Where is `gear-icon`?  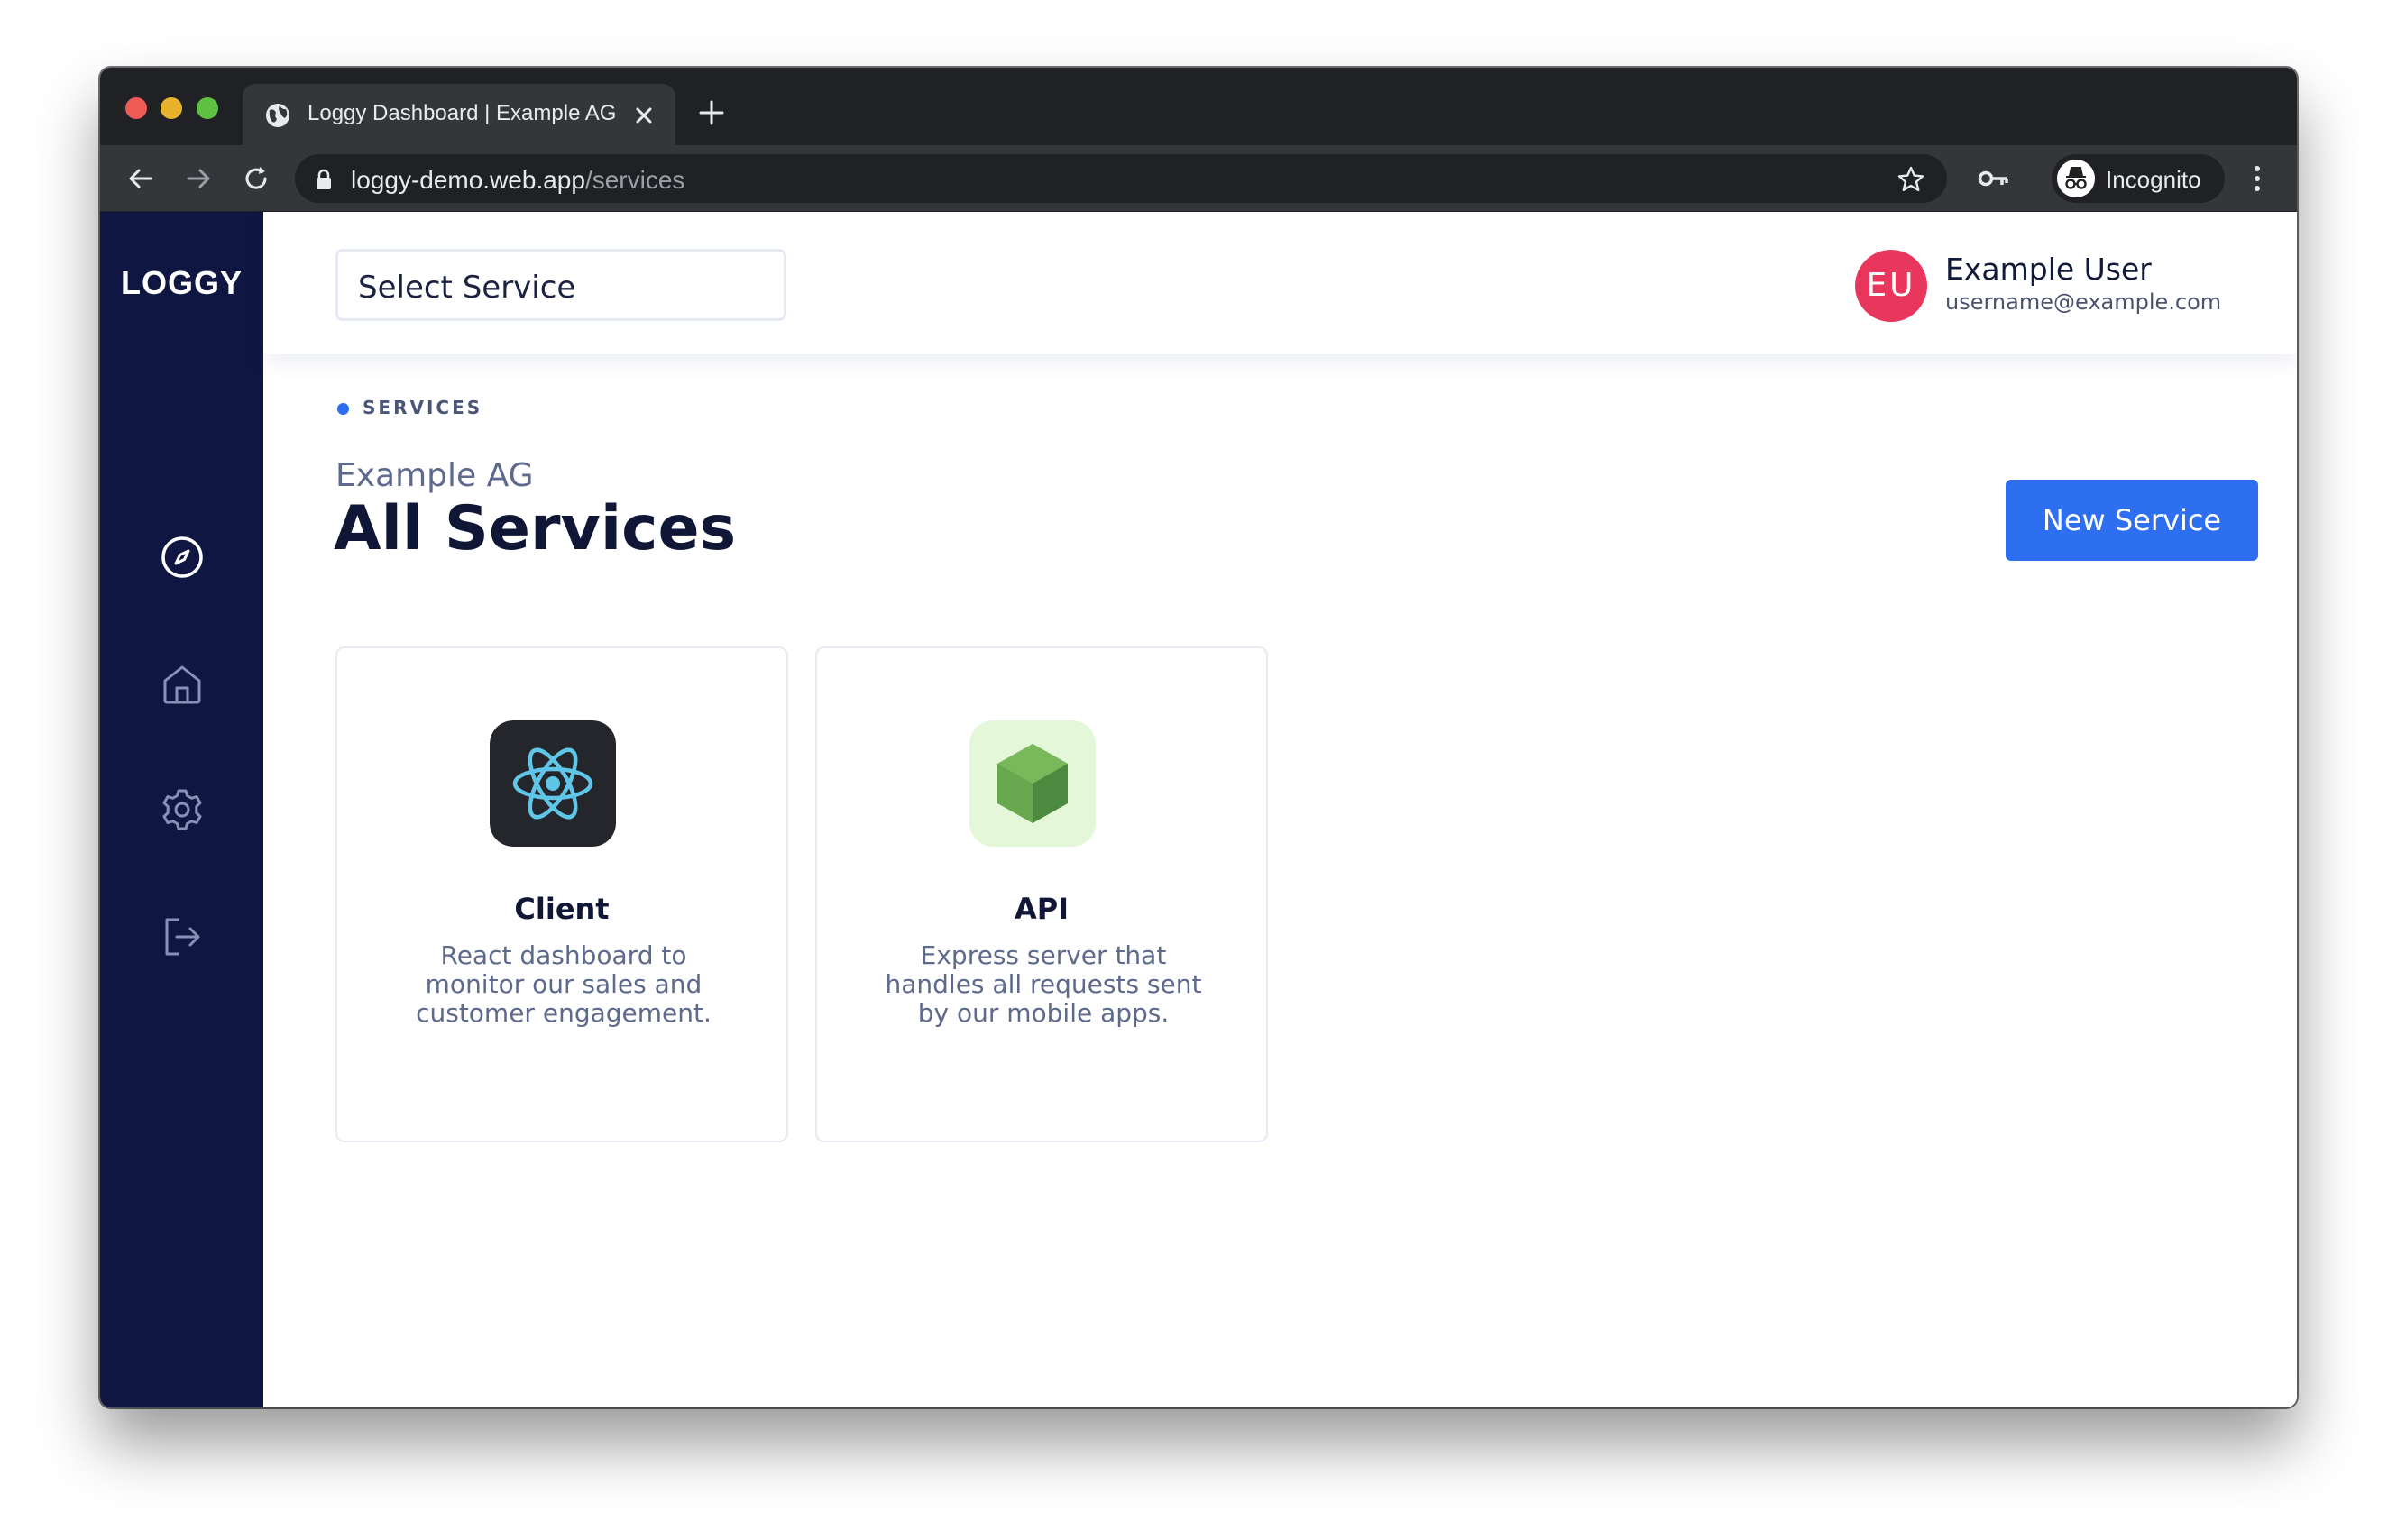
gear-icon is located at coordinates (182, 809).